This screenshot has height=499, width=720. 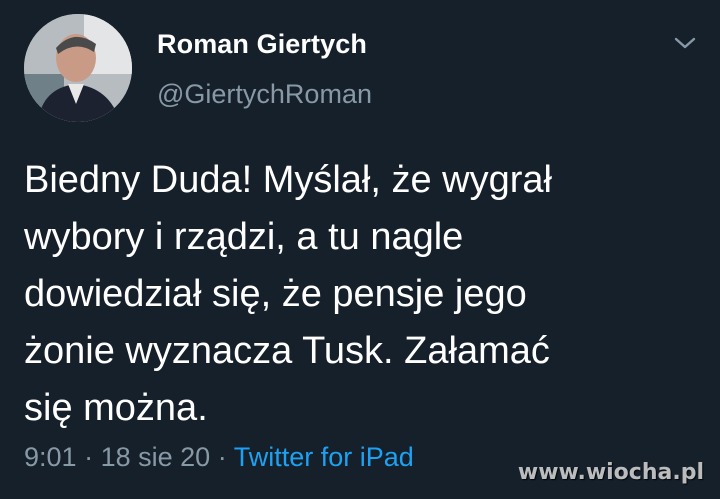 What do you see at coordinates (288, 180) in the screenshot?
I see `tweet-text-line: Biedny Duda! Myślał, że wygrał` at bounding box center [288, 180].